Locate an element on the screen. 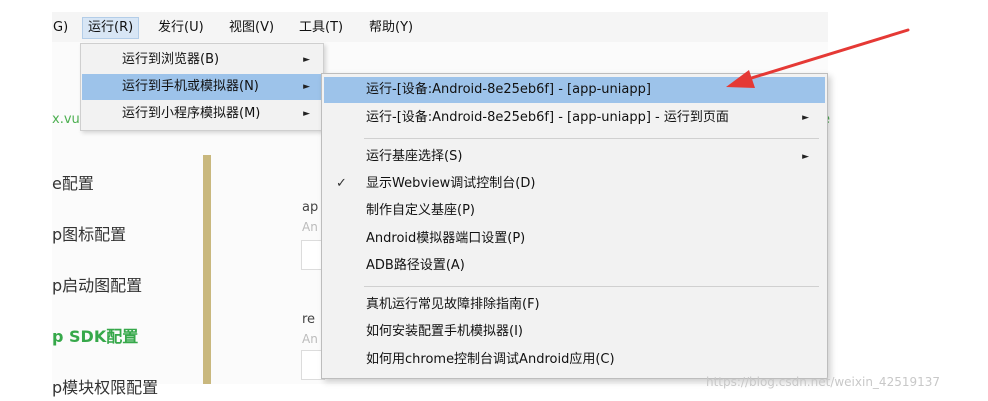 The image size is (988, 401). device-menu-item-chrome-debug: 如何用chrome控制台调试Android应用(C) is located at coordinates (574, 360).